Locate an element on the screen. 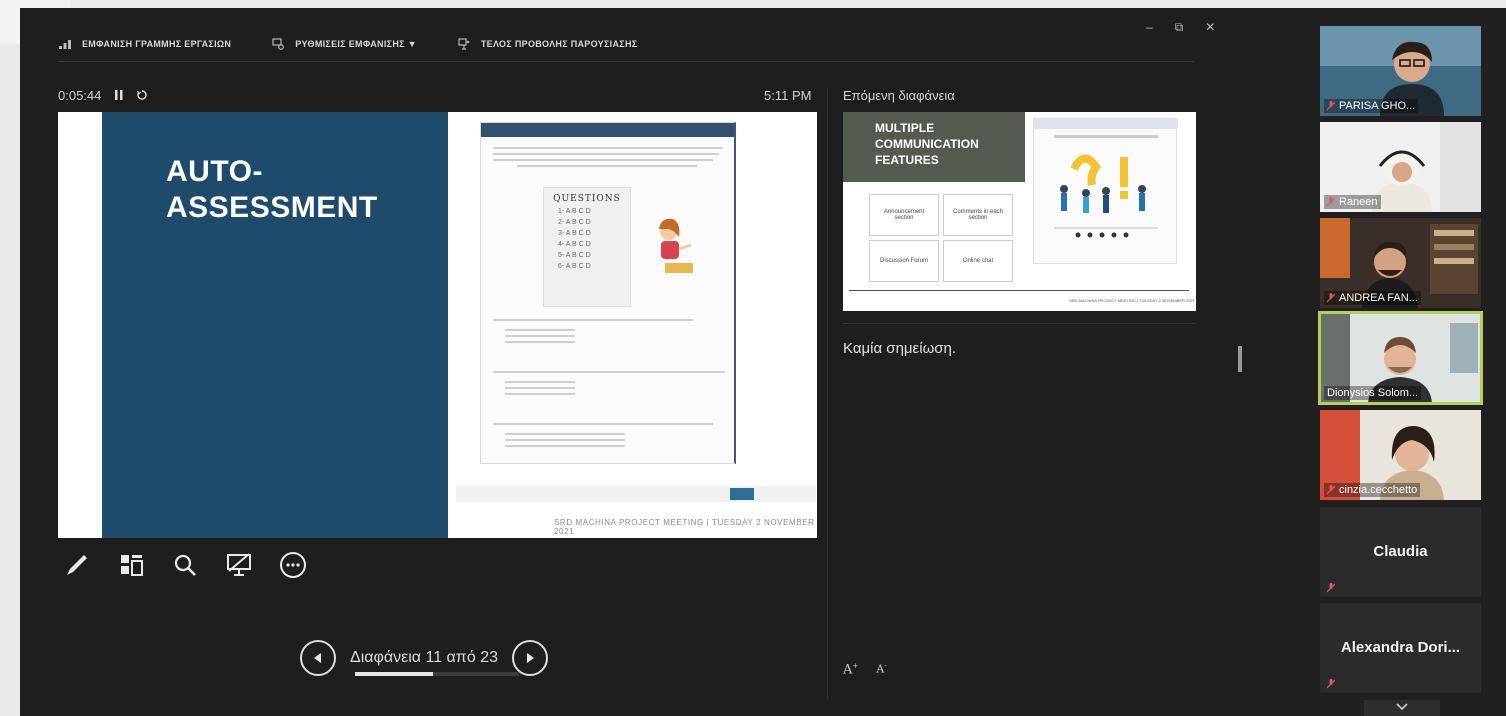  screen-off-icon is located at coordinates (239, 564).